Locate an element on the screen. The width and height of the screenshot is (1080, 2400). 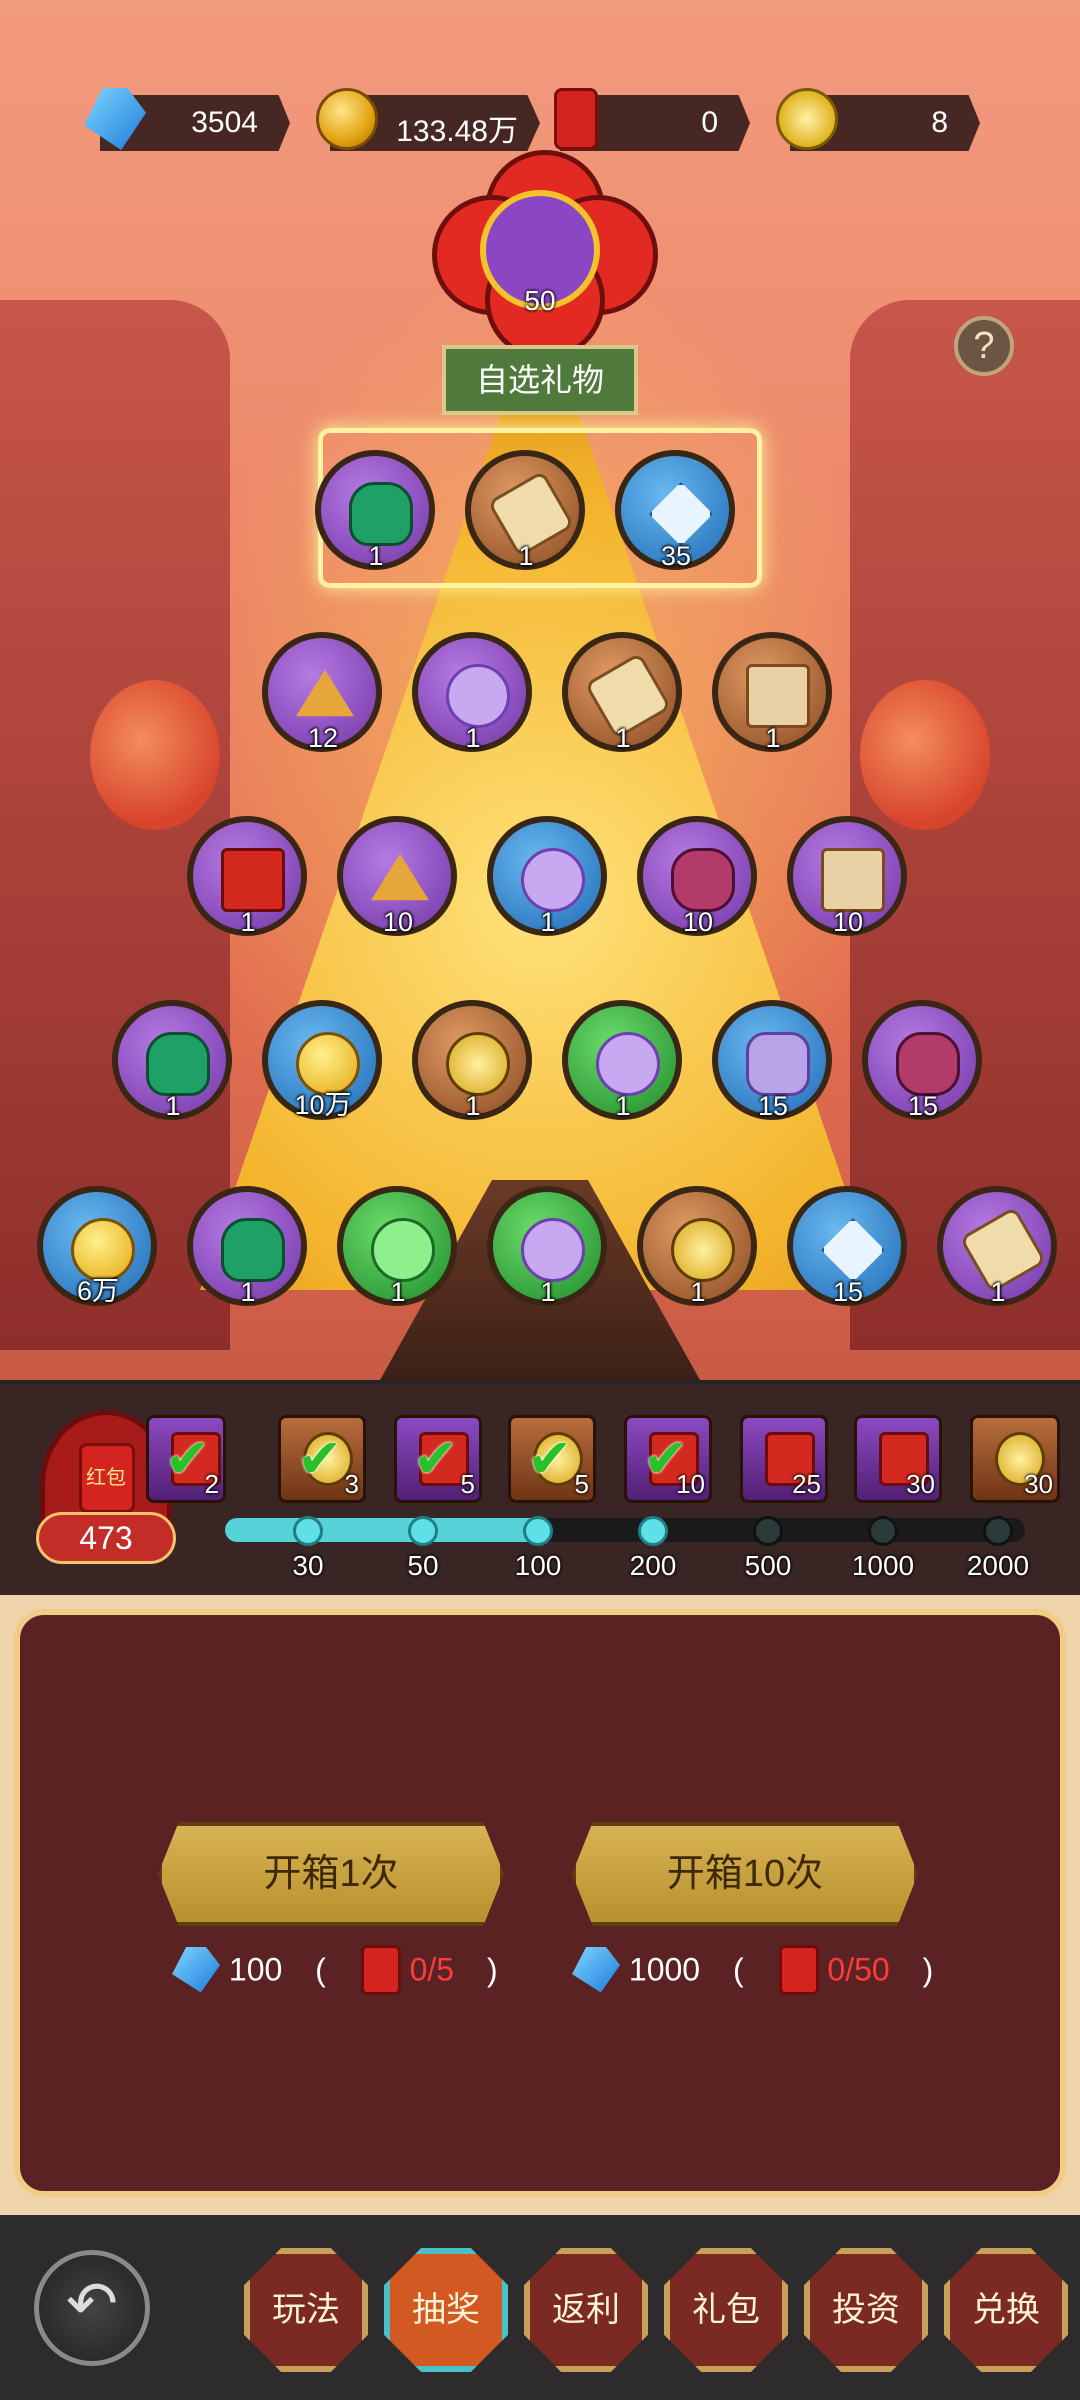
nav-button: 投资 is located at coordinates (866, 2310).